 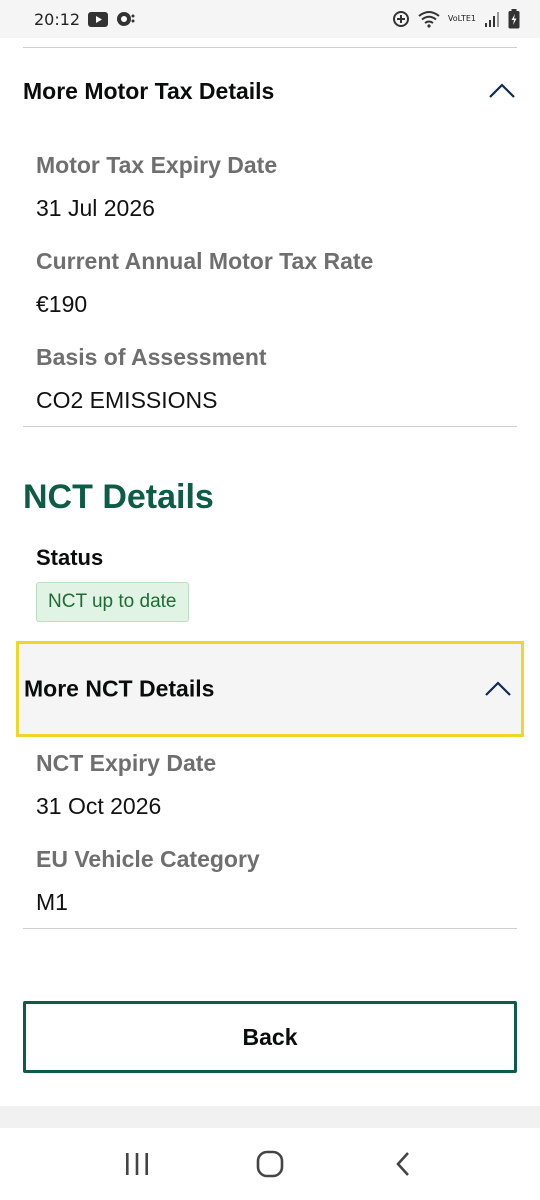 What do you see at coordinates (52, 902) in the screenshot?
I see `eu-vehicle-category-value: M1` at bounding box center [52, 902].